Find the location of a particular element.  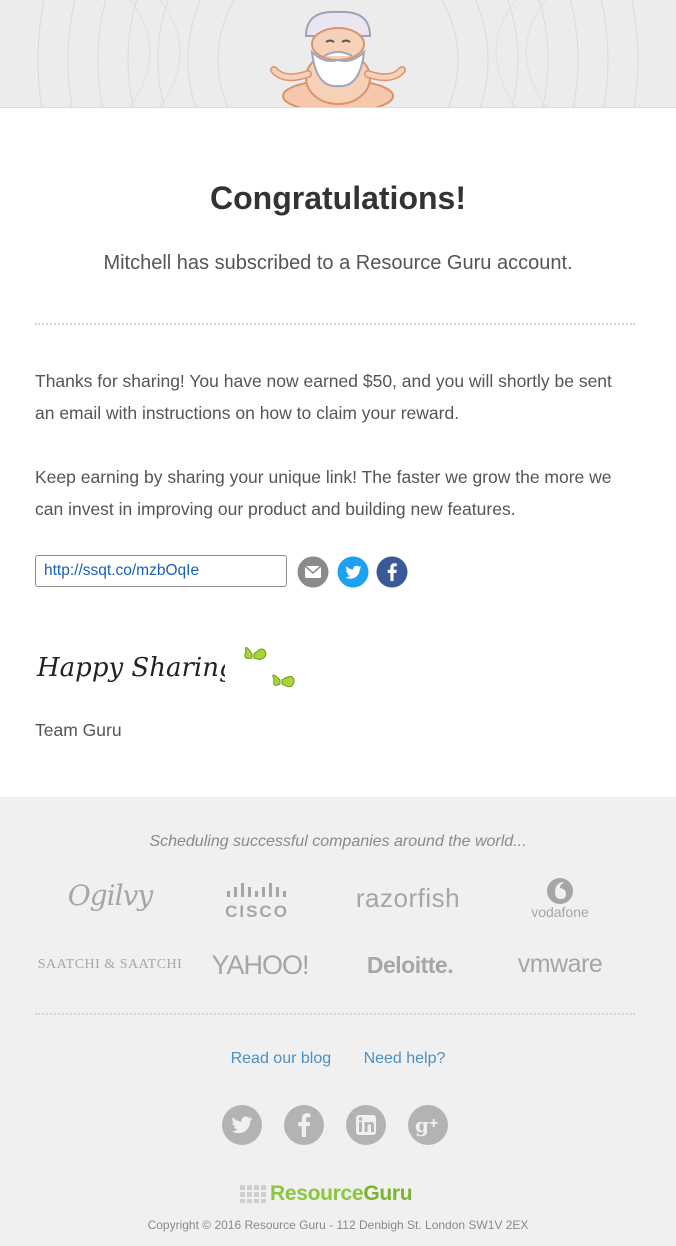

meditating-guru-icon is located at coordinates (338, 58).